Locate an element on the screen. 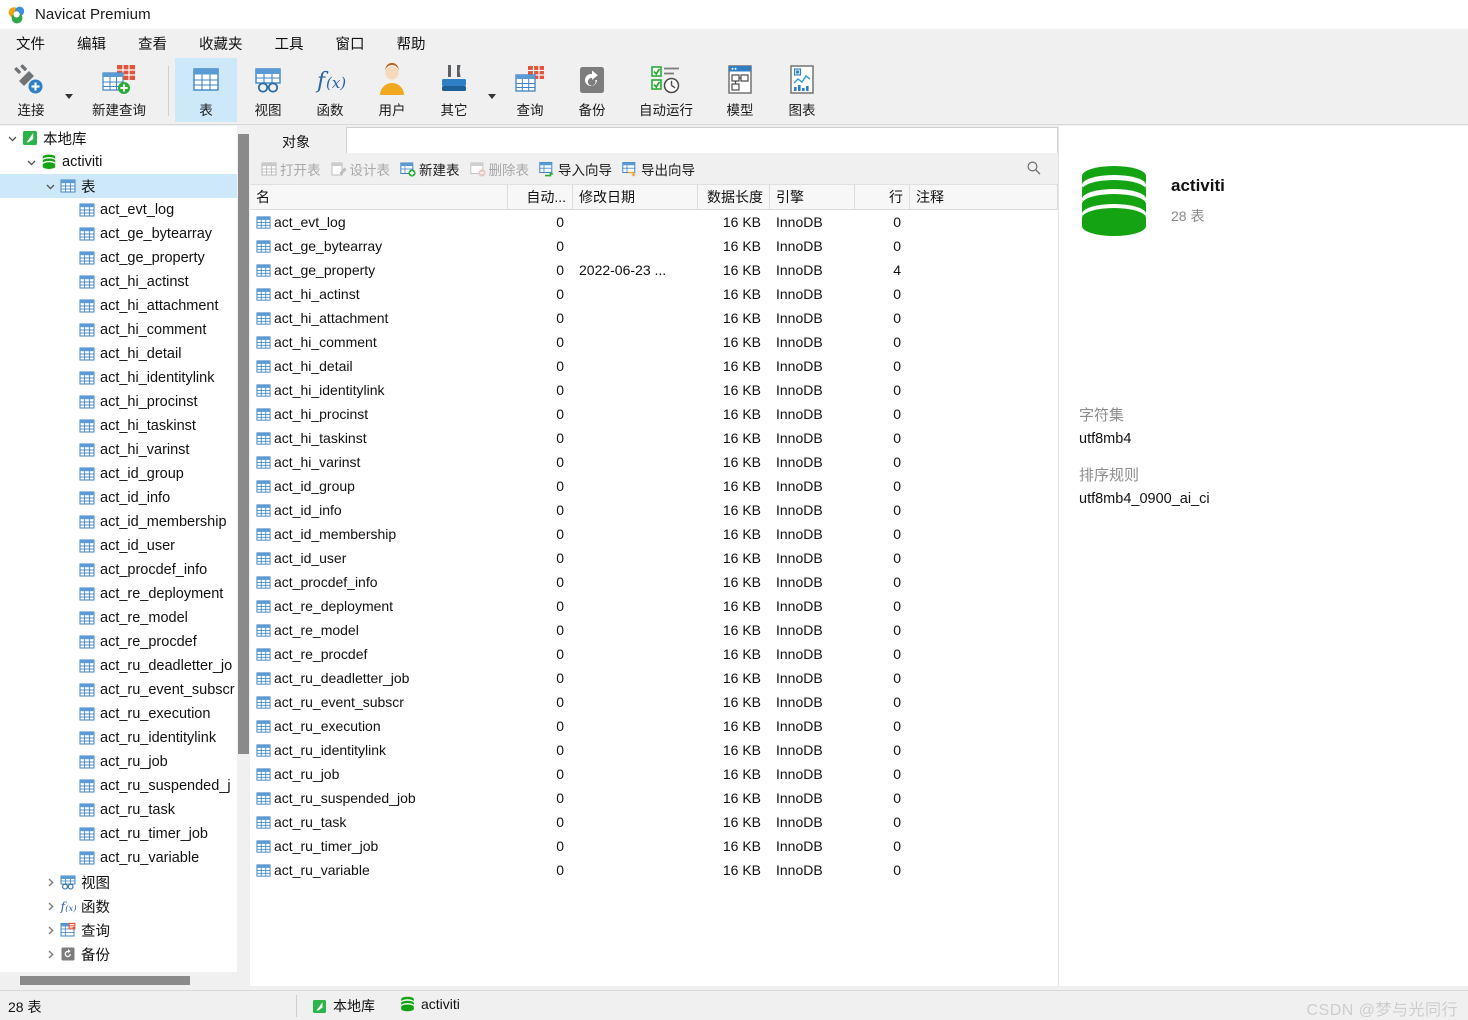  grid-header-modified: 修改日期 is located at coordinates (635, 197).